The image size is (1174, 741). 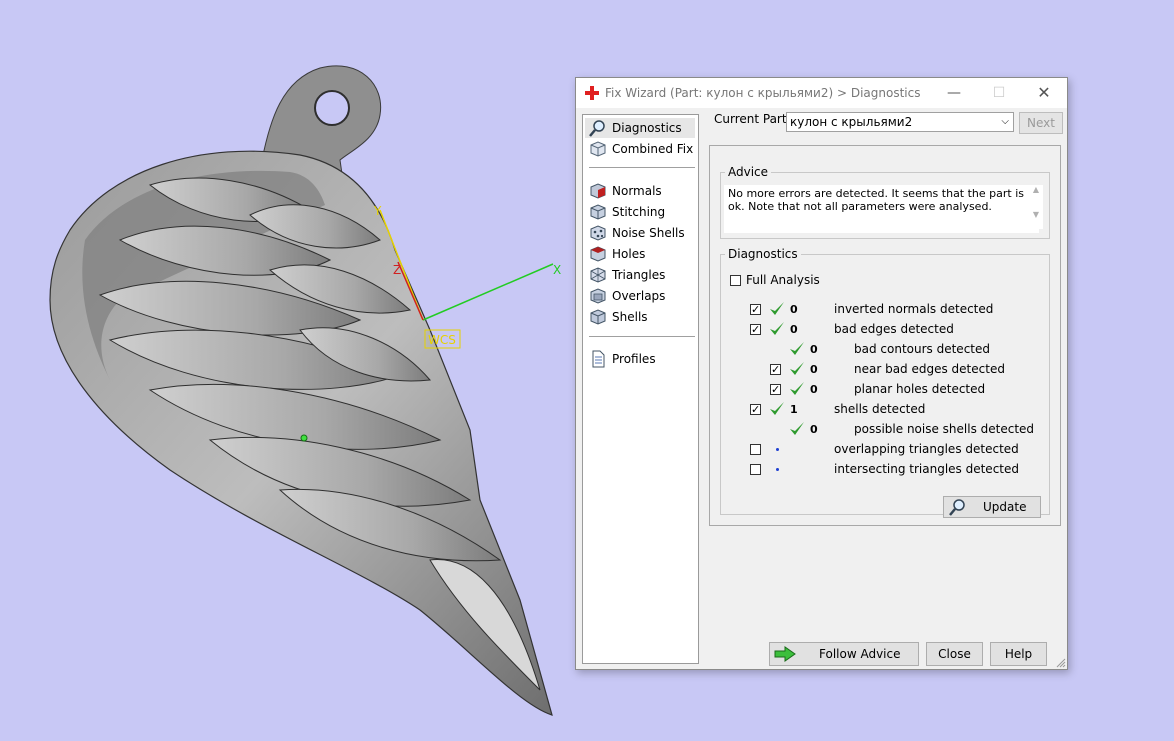 What do you see at coordinates (748, 172) in the screenshot?
I see `advice-legend: Advice` at bounding box center [748, 172].